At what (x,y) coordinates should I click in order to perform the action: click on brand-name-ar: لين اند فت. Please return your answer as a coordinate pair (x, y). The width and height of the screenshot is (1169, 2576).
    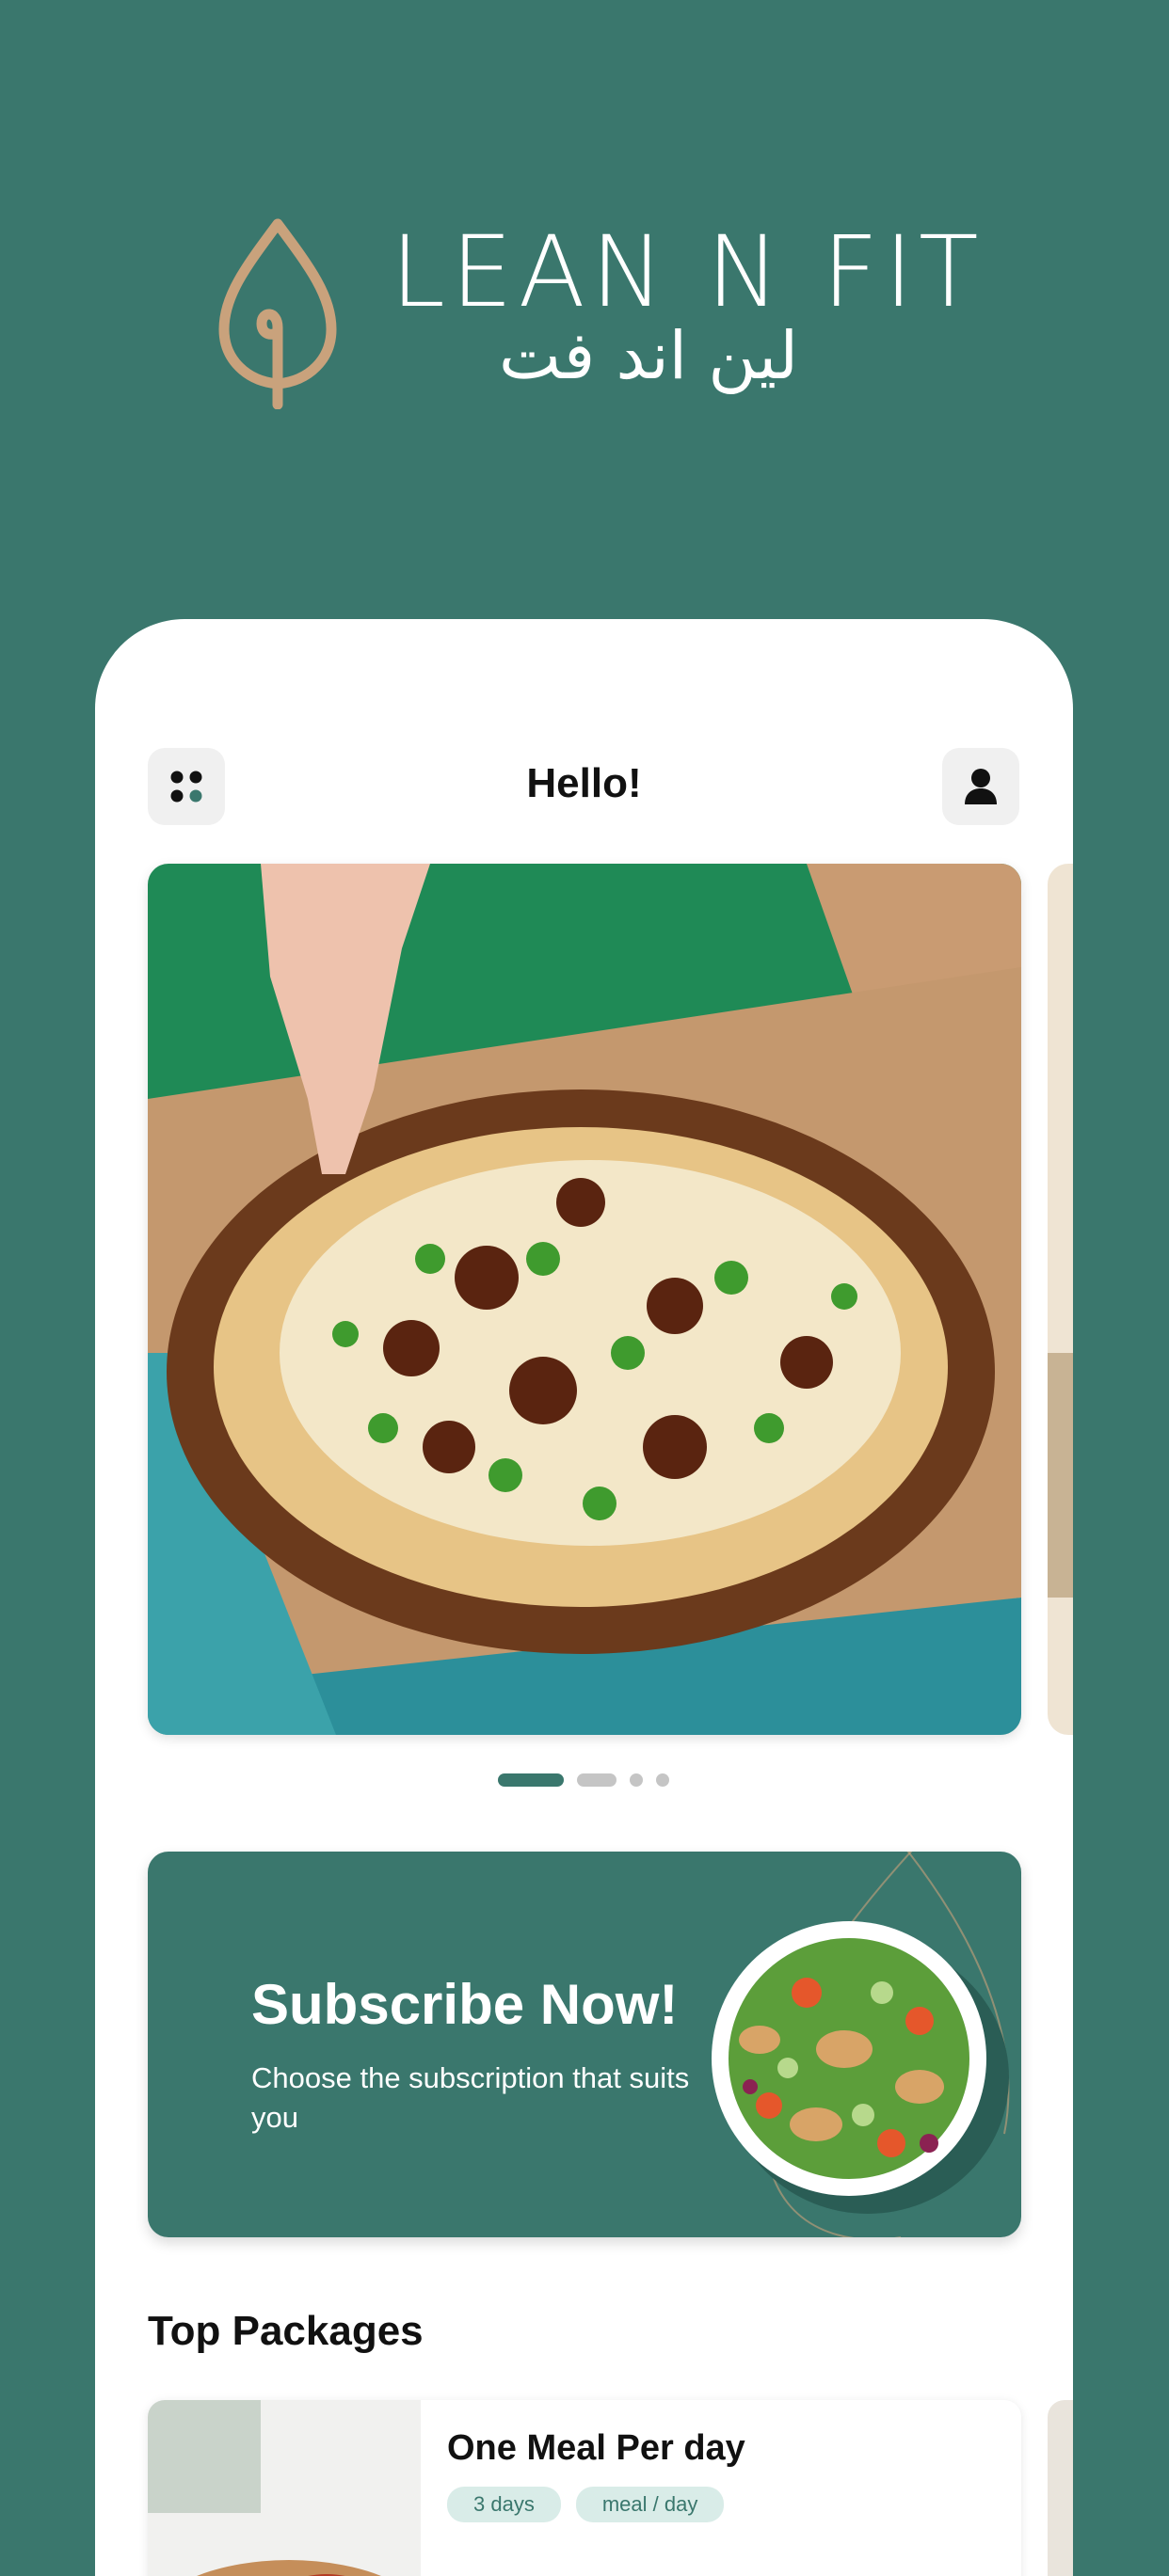
    Looking at the image, I should click on (649, 355).